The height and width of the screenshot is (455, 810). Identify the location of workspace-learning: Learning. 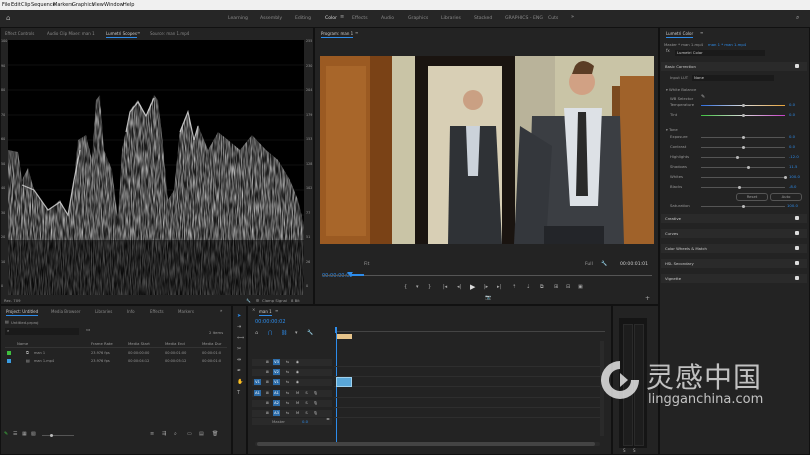
(238, 18).